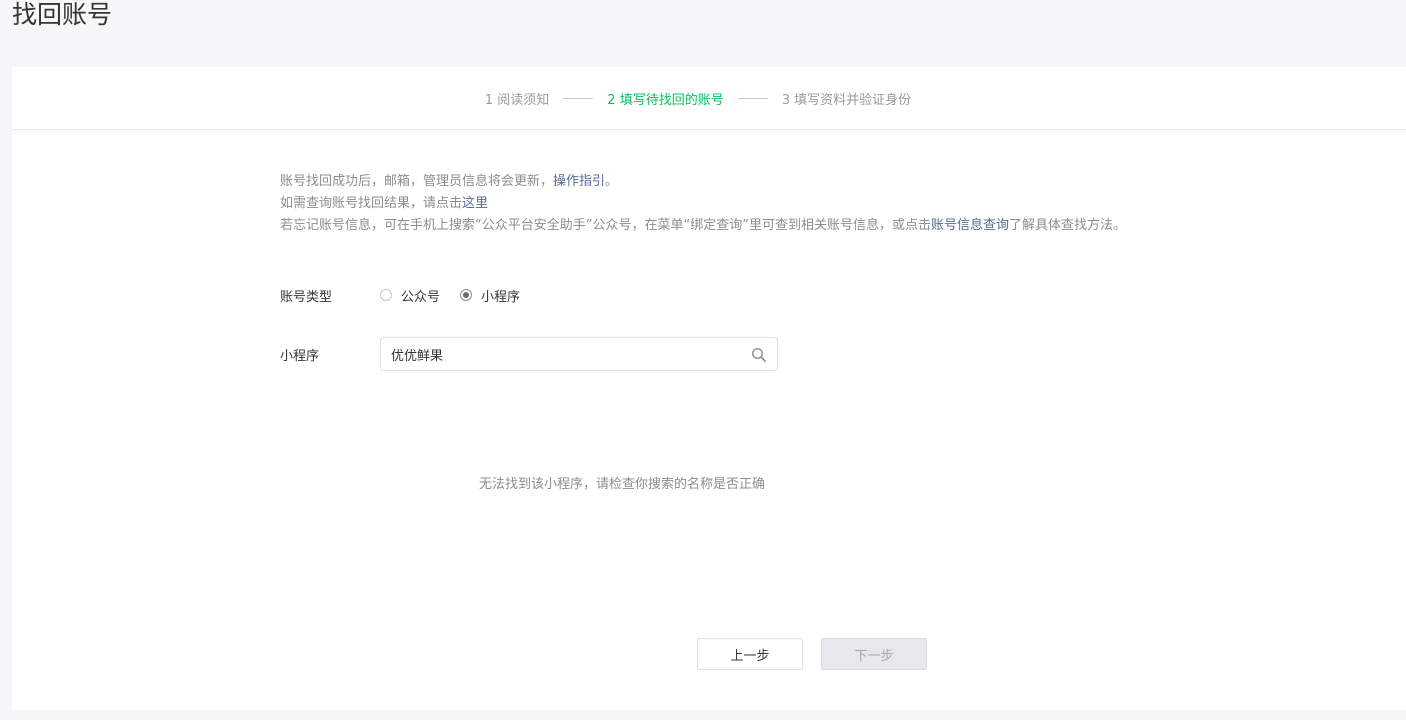 The height and width of the screenshot is (720, 1406). Describe the element at coordinates (561, 354) in the screenshot. I see `mini-program-search-input` at that location.